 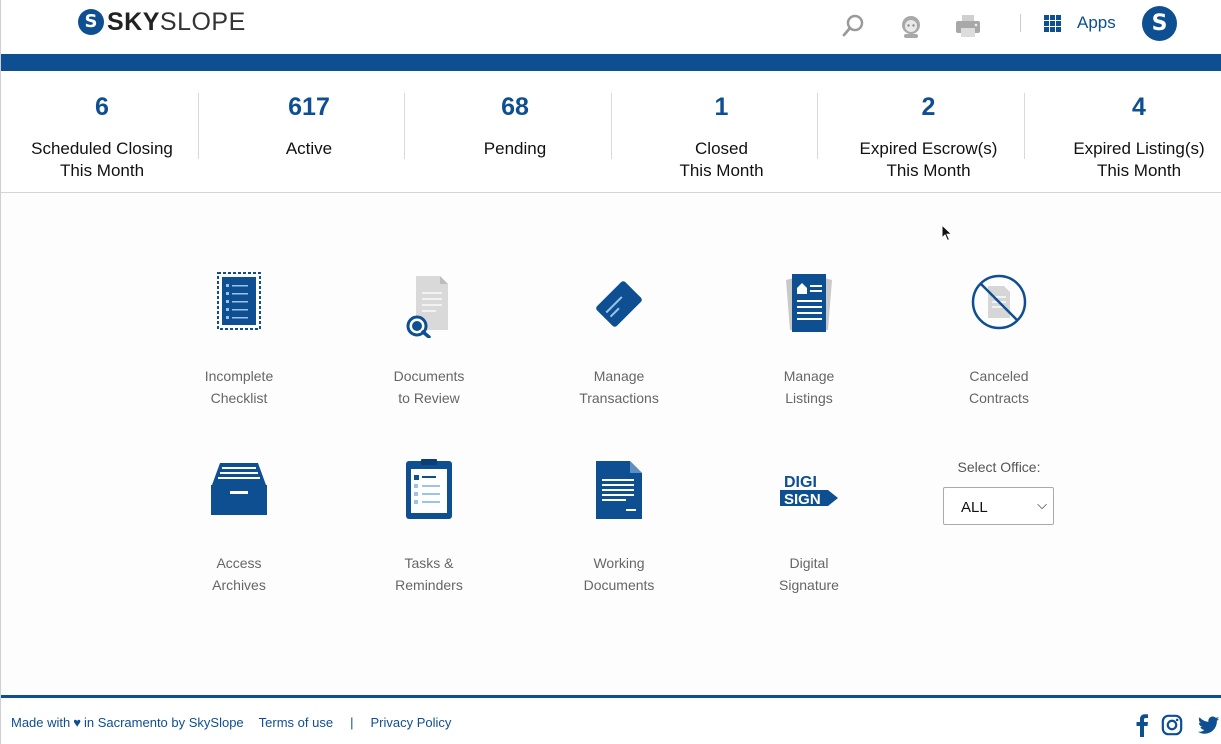 What do you see at coordinates (721, 107) in the screenshot?
I see `stat-value: 1` at bounding box center [721, 107].